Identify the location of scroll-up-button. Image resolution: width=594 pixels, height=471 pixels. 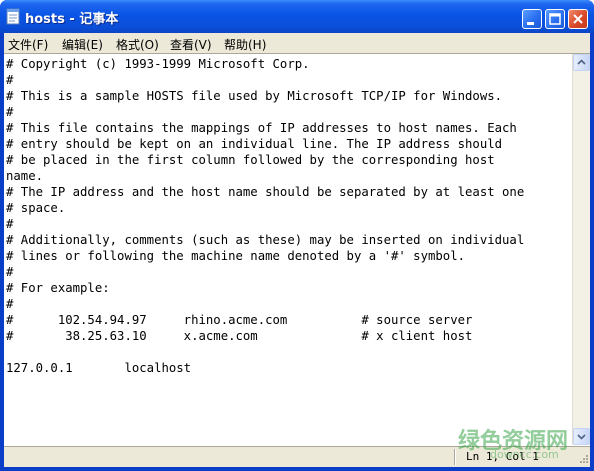
(581, 62).